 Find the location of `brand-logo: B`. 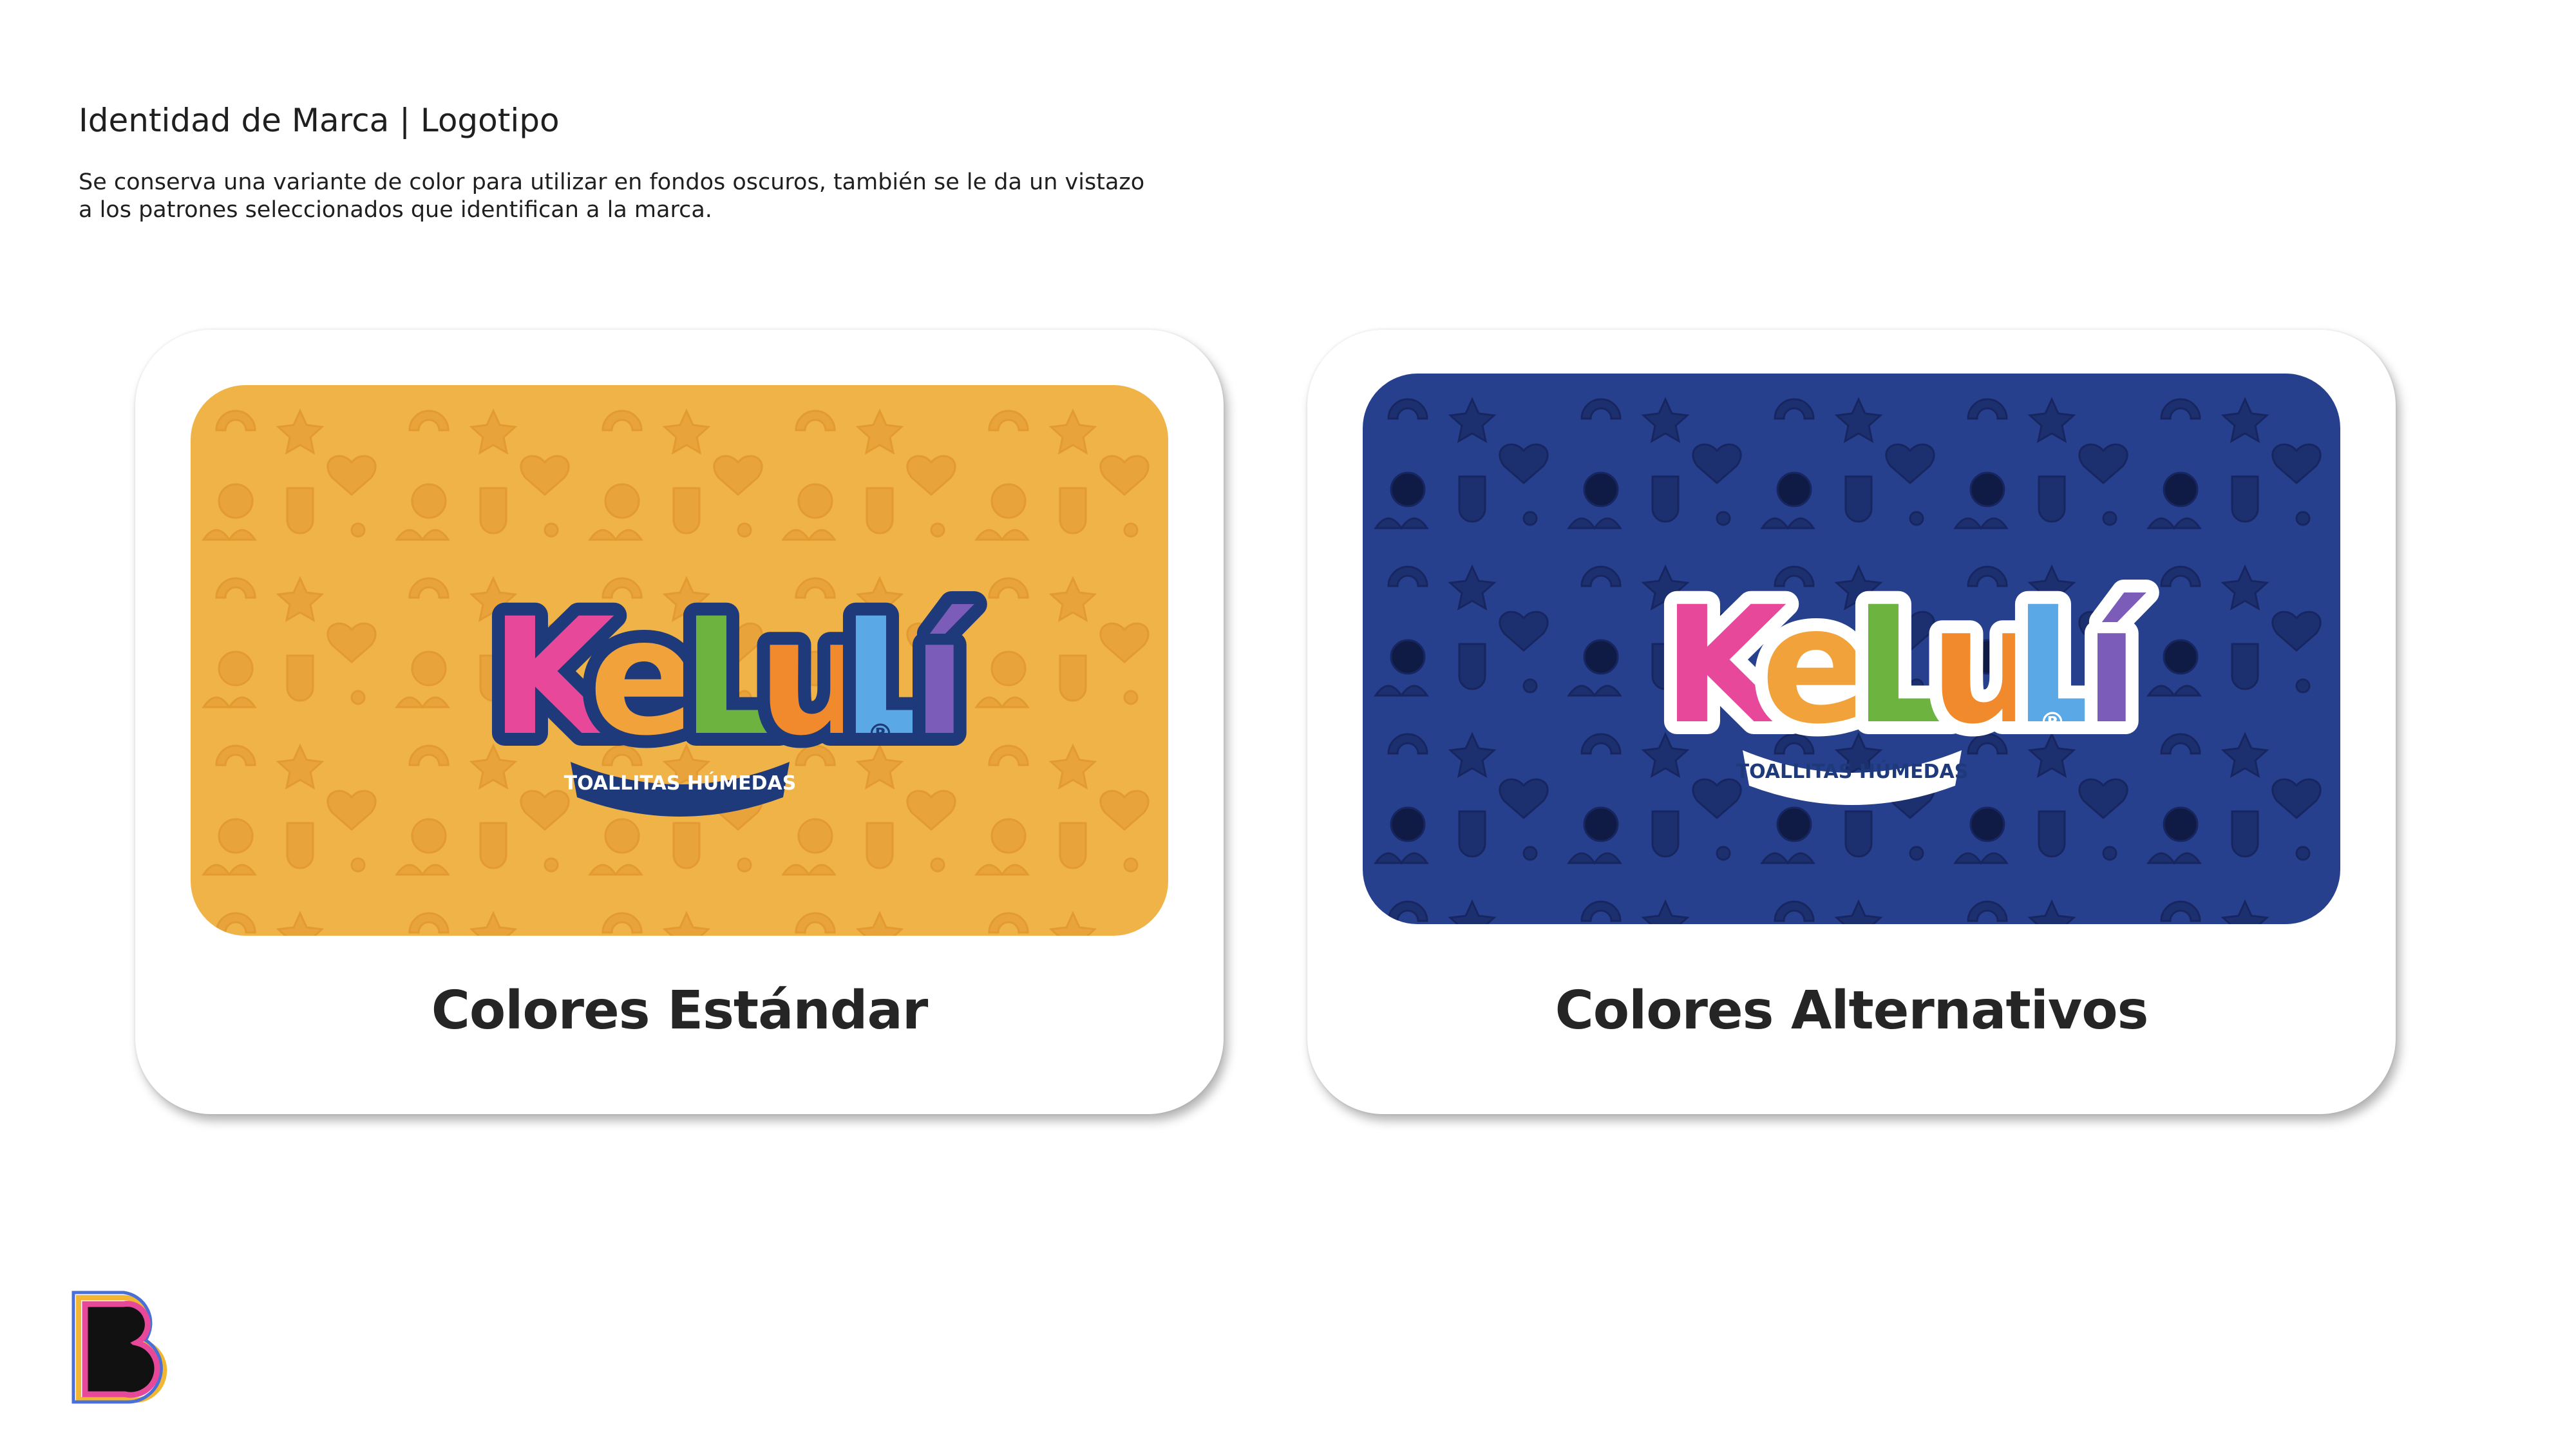

brand-logo: B is located at coordinates (126, 1345).